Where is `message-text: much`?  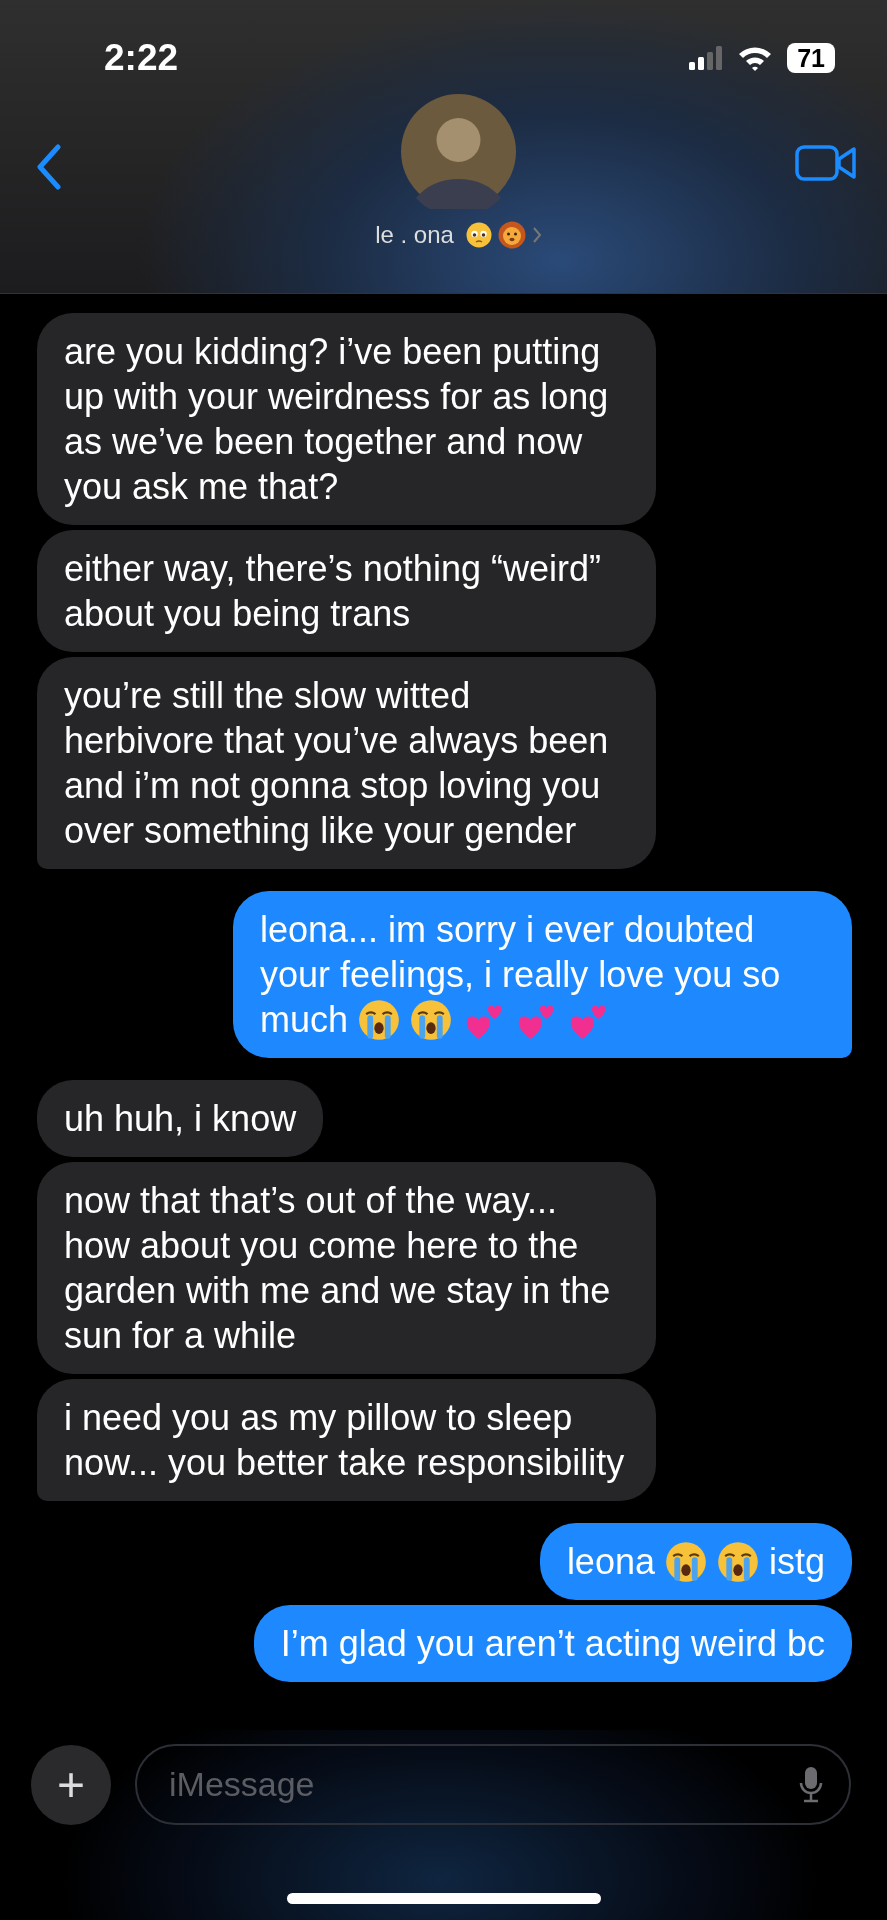
message-text: much is located at coordinates (304, 1020).